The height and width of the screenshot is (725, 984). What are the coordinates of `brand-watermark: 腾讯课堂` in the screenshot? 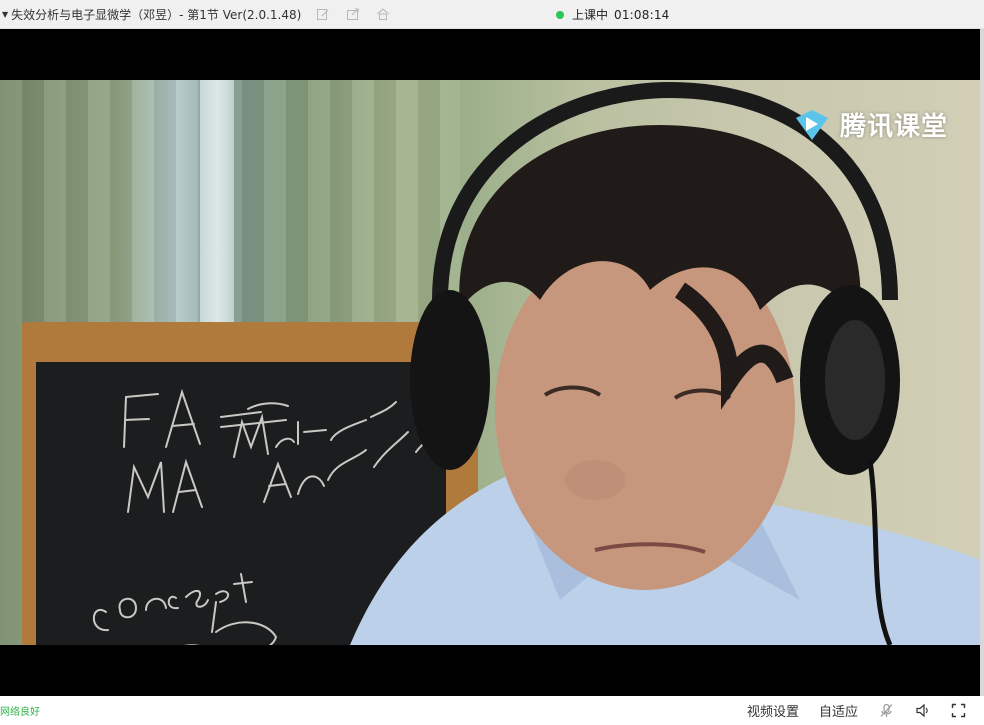 It's located at (870, 124).